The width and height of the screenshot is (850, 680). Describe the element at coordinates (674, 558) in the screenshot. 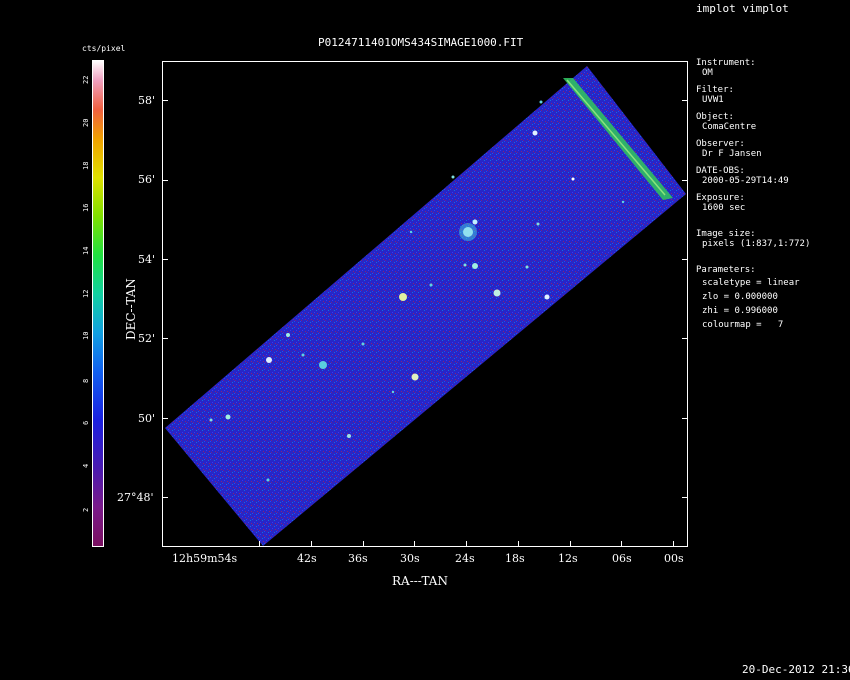

I see `x-tick-label: 00s` at that location.